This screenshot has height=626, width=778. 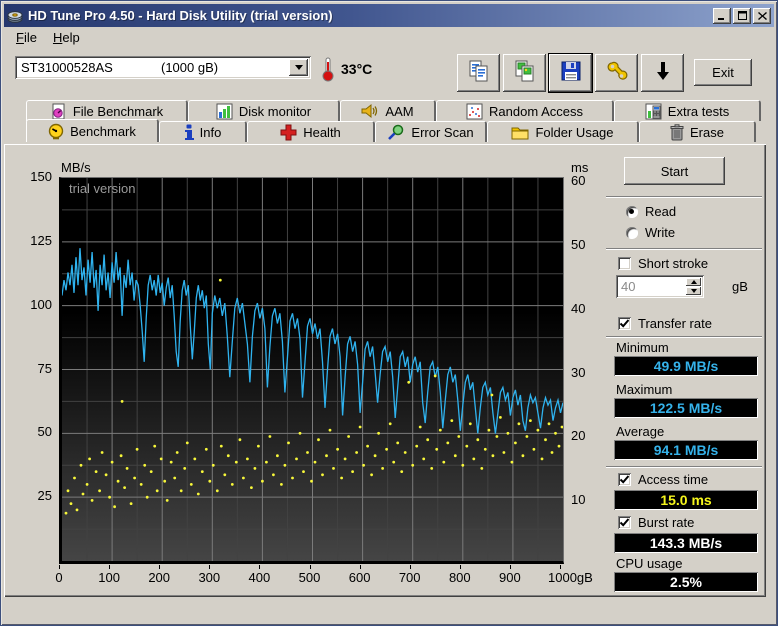 I want to click on tab-error-scan: Error Scan, so click(x=431, y=131).